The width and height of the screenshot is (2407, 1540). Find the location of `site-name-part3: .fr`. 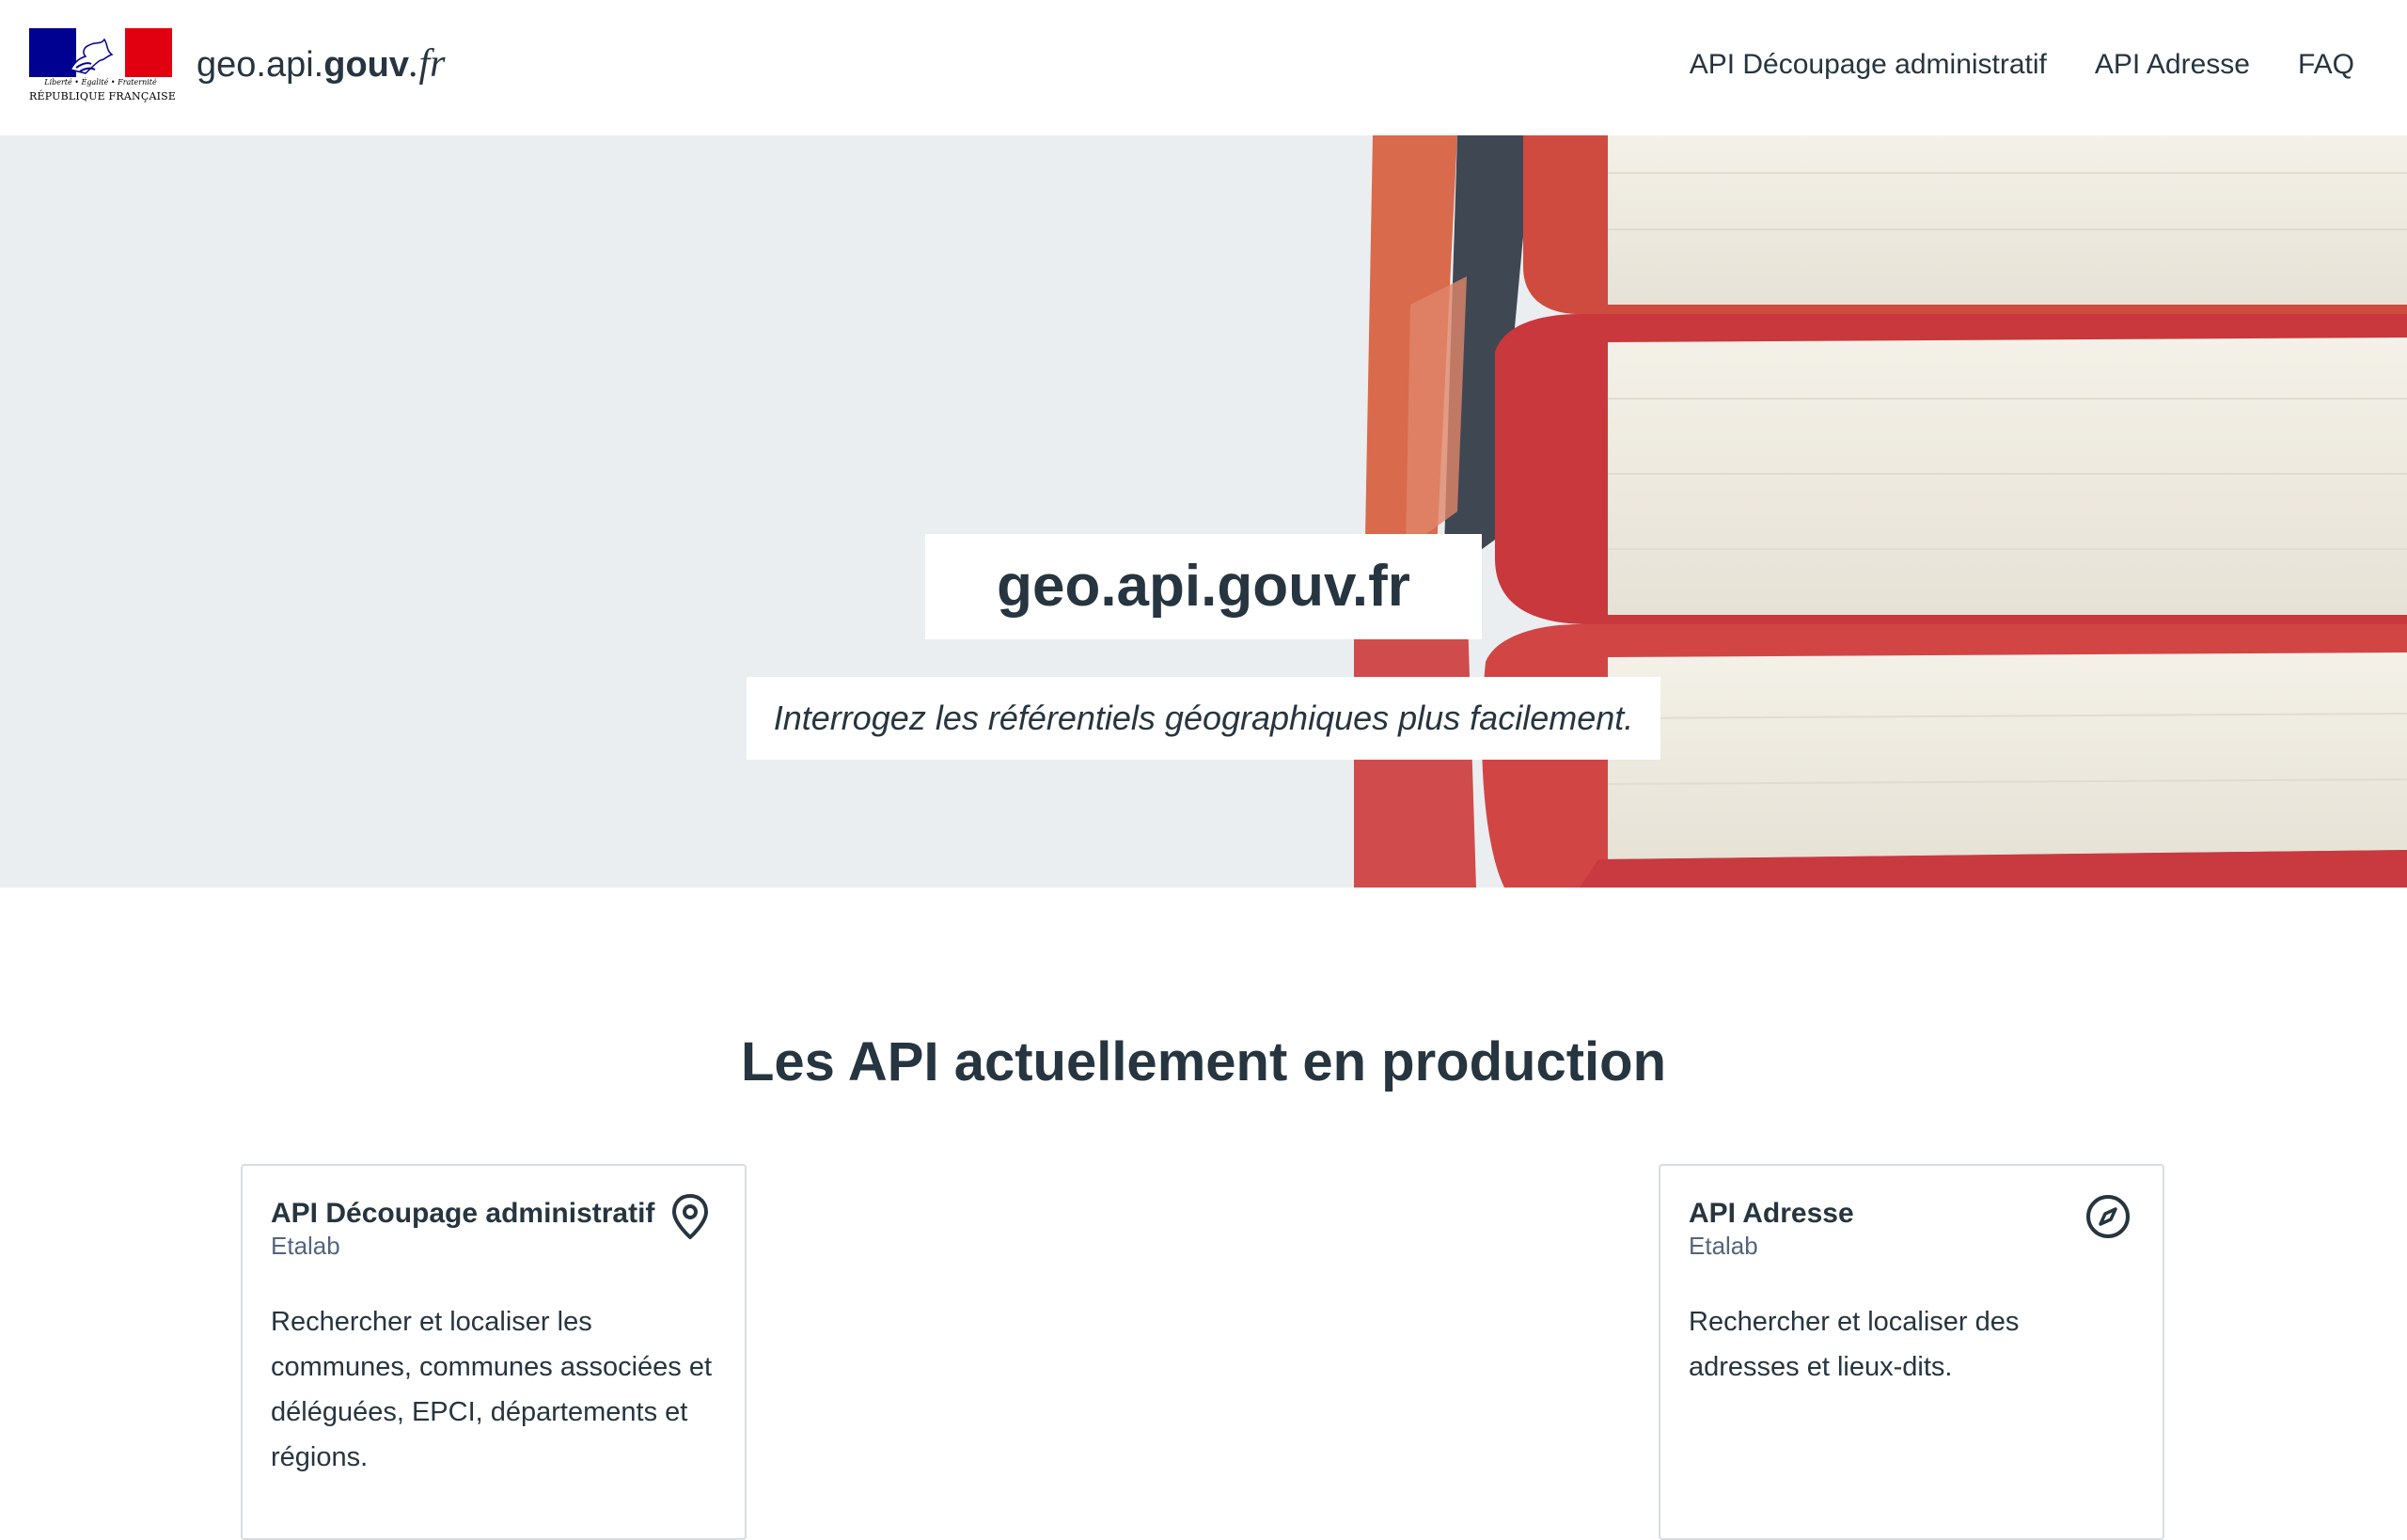

site-name-part3: .fr is located at coordinates (427, 64).